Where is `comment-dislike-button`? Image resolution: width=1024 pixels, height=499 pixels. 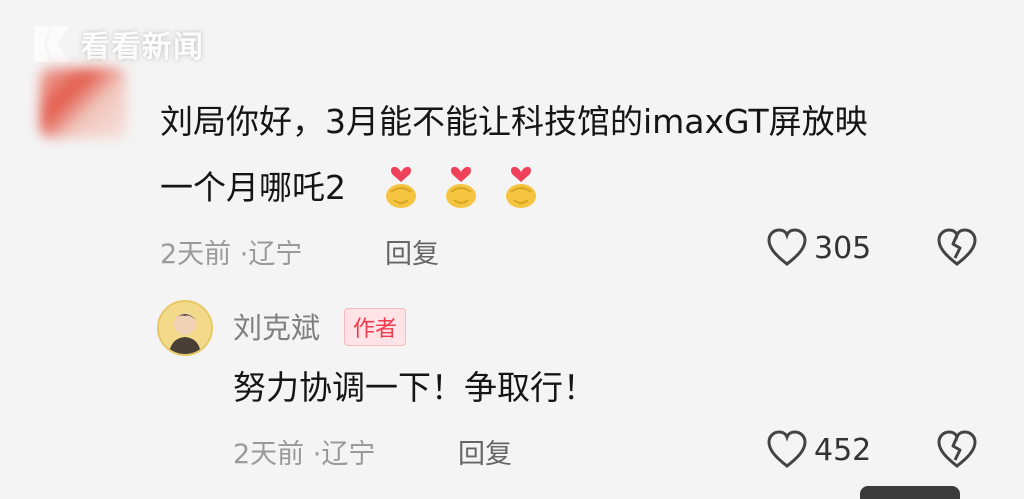
comment-dislike-button is located at coordinates (957, 250).